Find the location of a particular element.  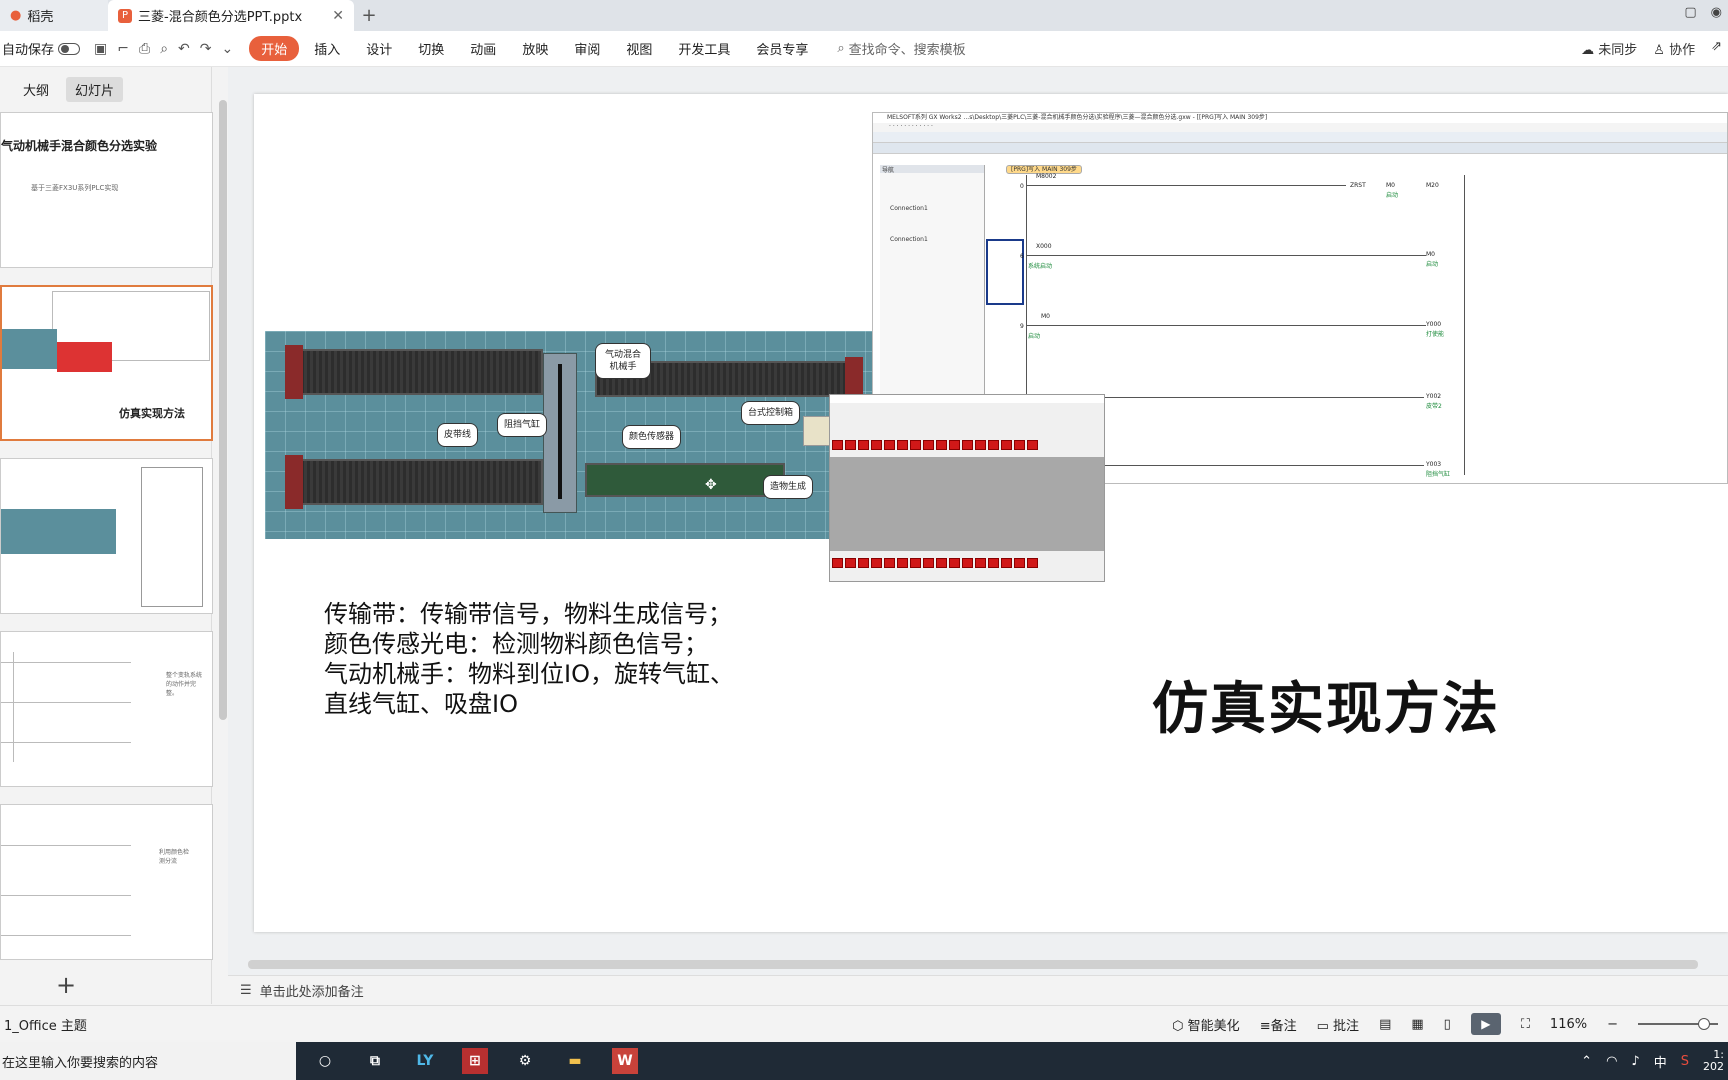

thumb-1-subtitle: 基于三菱FX3U系列PLC实现 is located at coordinates (75, 188).